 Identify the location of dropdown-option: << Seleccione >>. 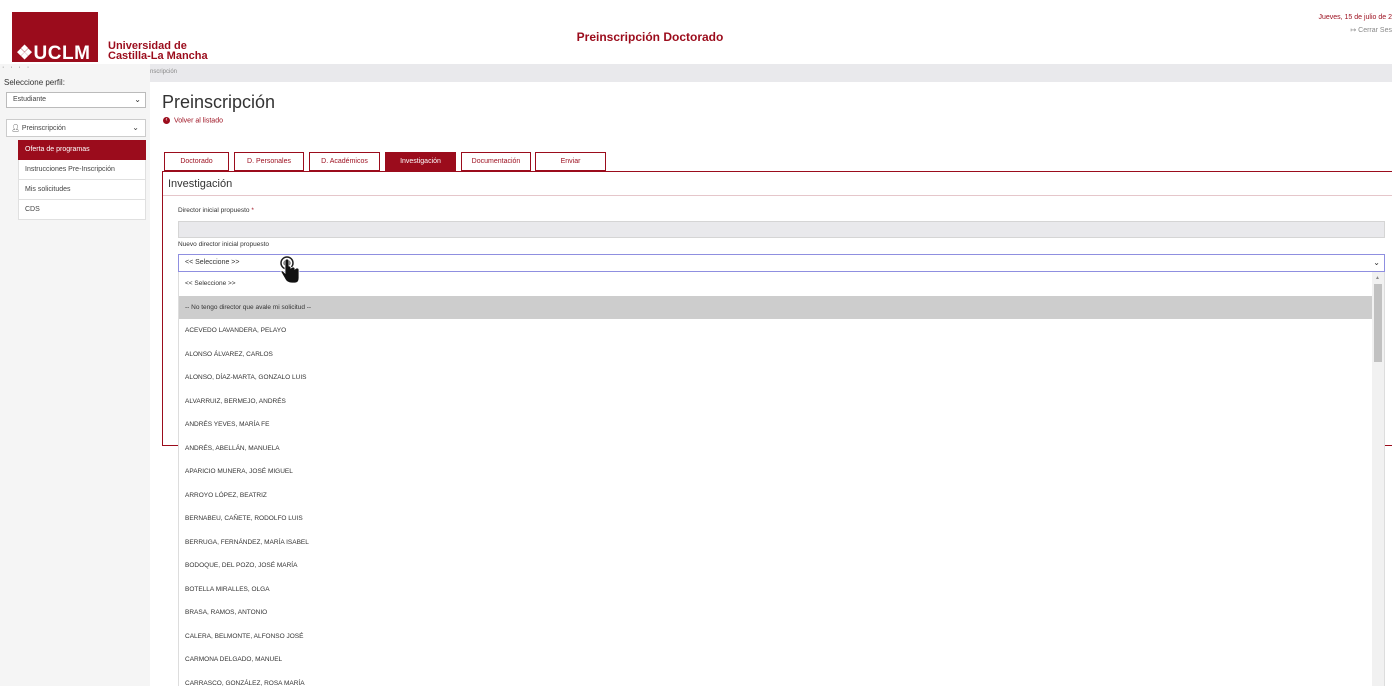
(776, 284).